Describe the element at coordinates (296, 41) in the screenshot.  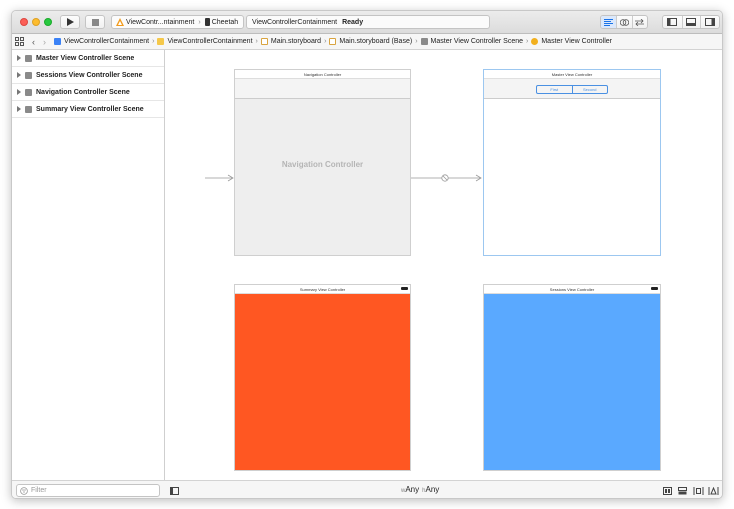
I see `jumpbar-label: Main.storyboard` at that location.